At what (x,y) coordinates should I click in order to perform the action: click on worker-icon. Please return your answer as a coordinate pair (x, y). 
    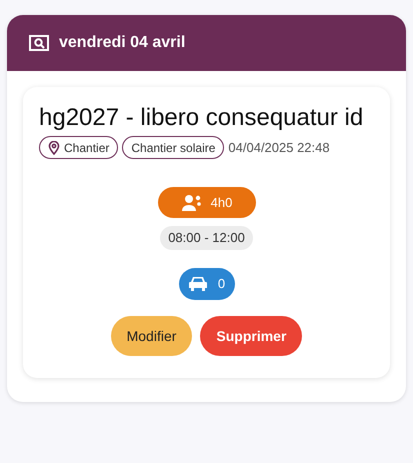
    Looking at the image, I should click on (191, 203).